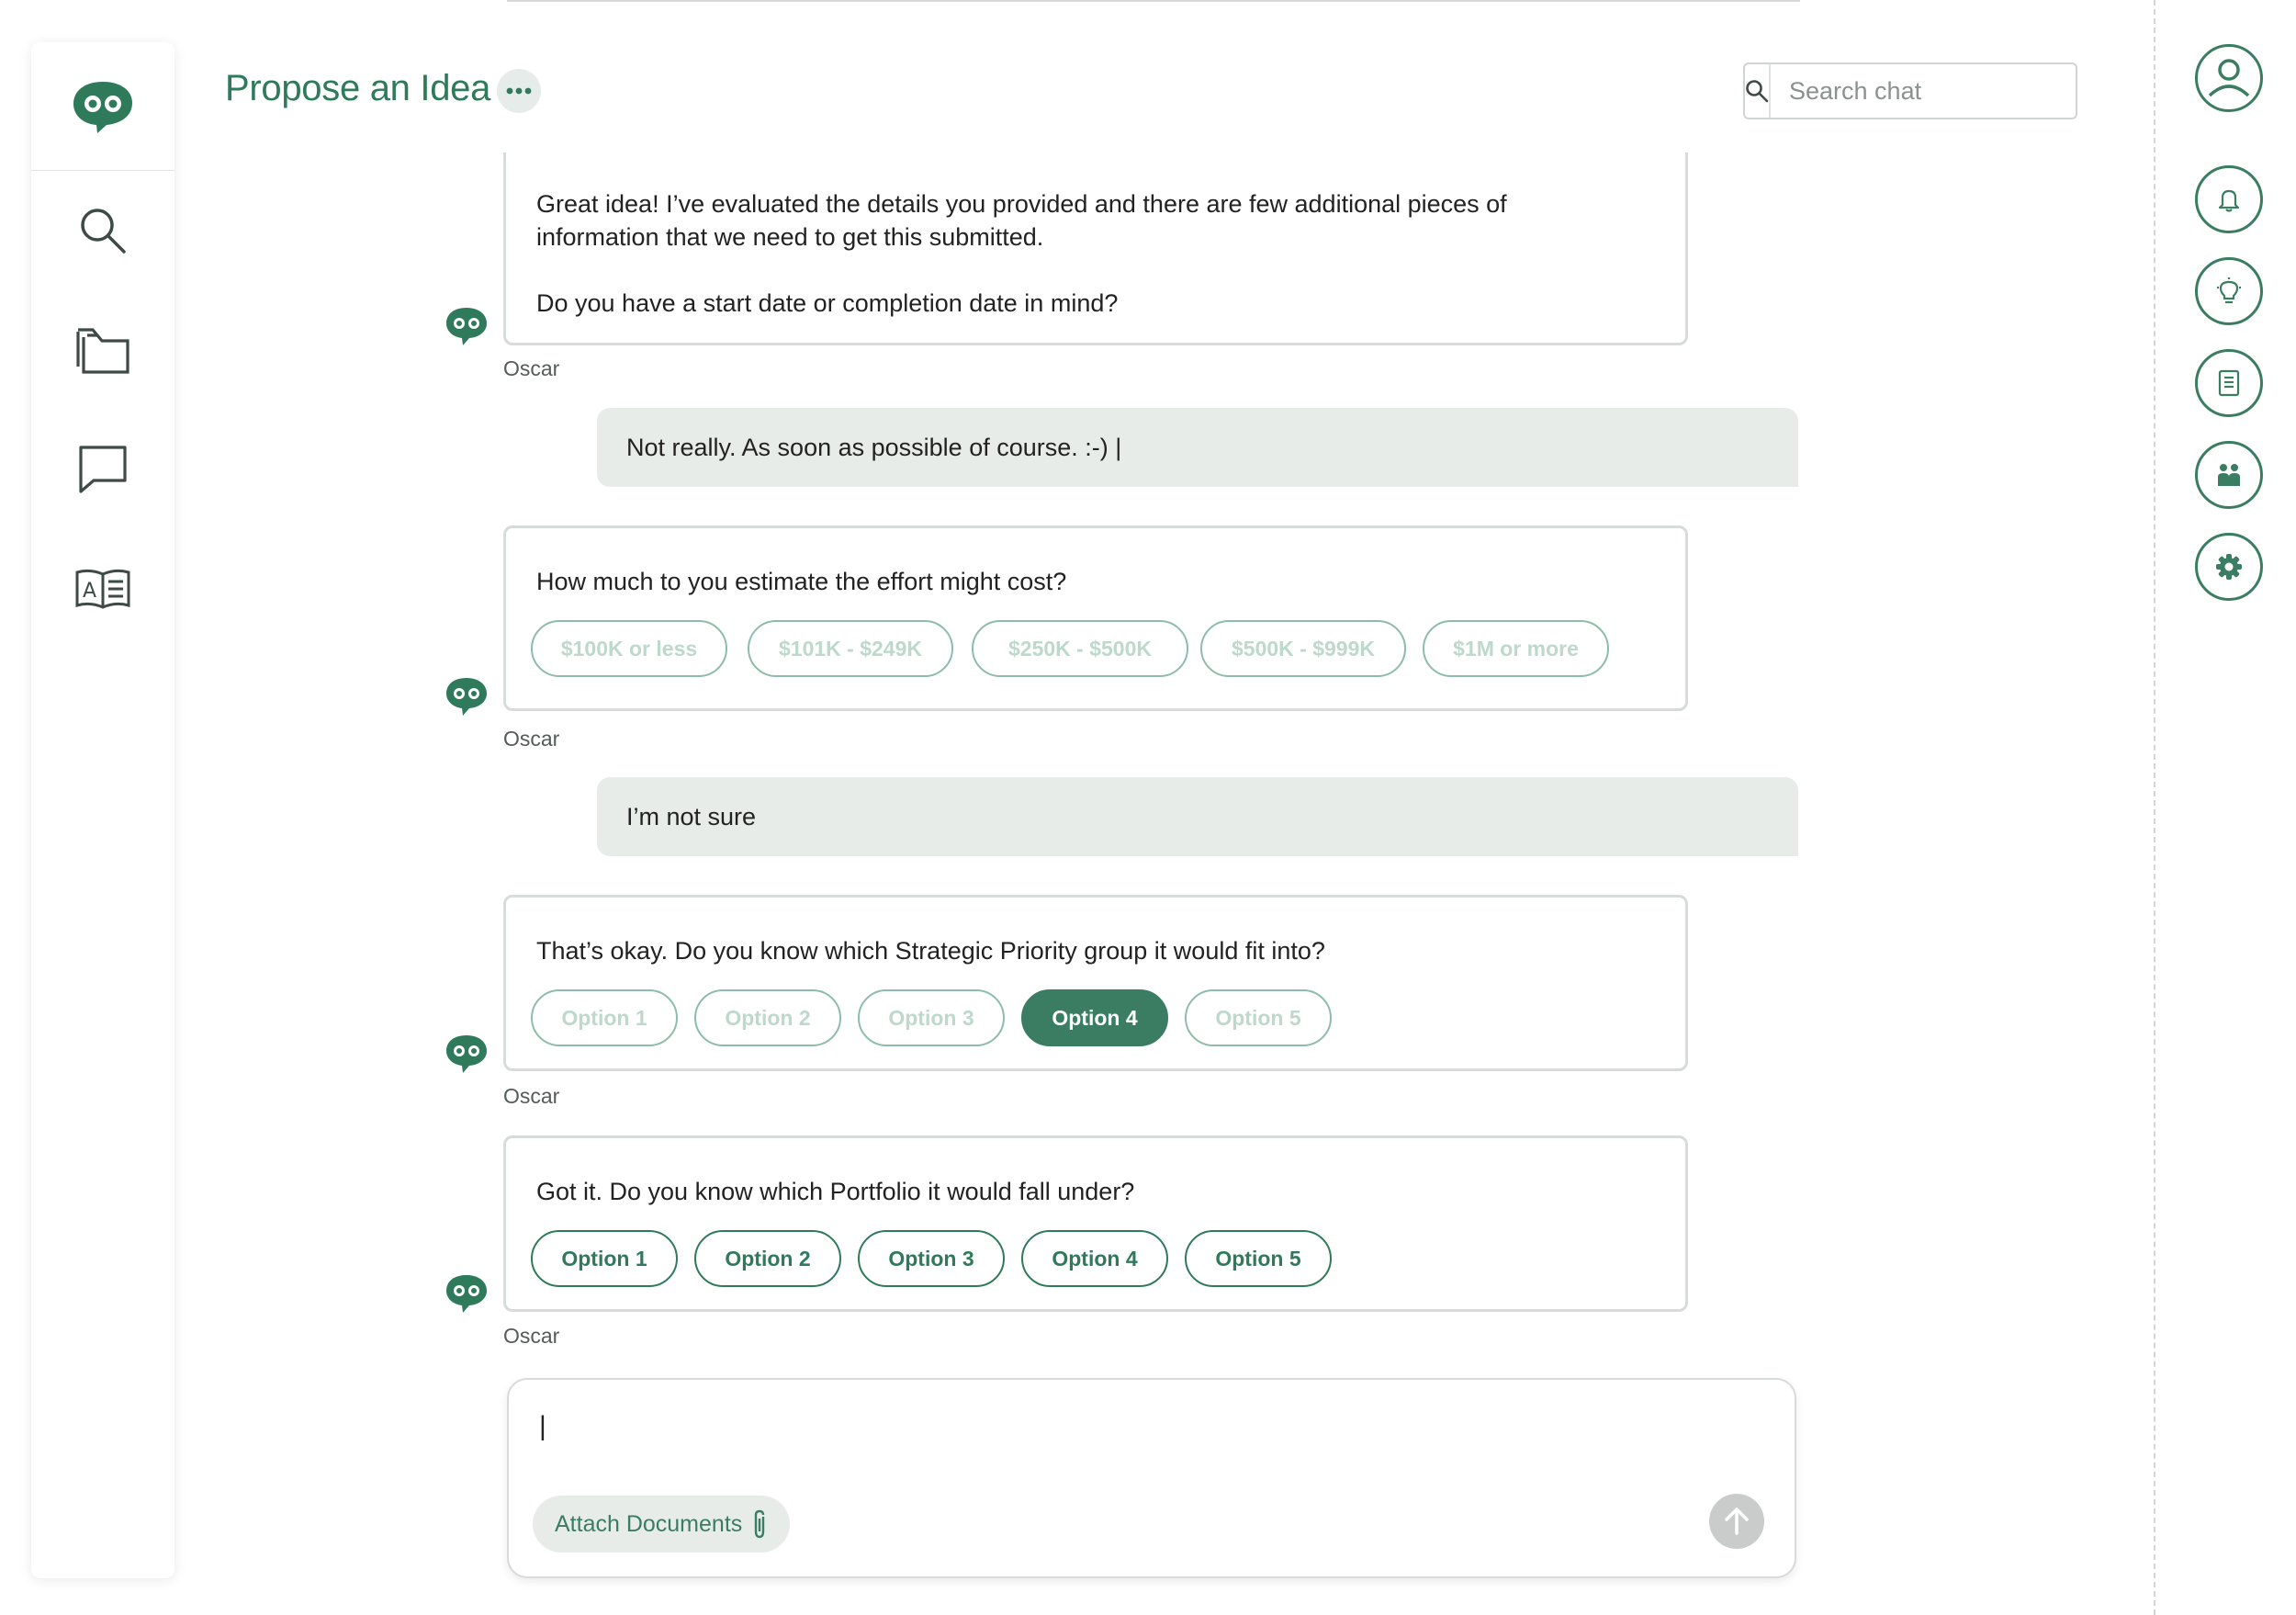  Describe the element at coordinates (1943, 91) in the screenshot. I see `search-chat-input` at that location.